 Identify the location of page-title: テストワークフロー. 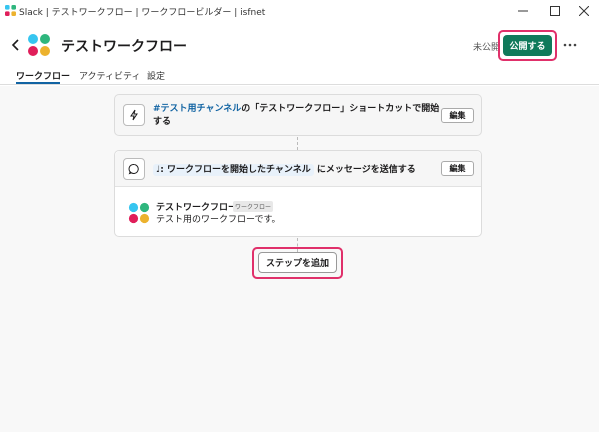
(124, 47).